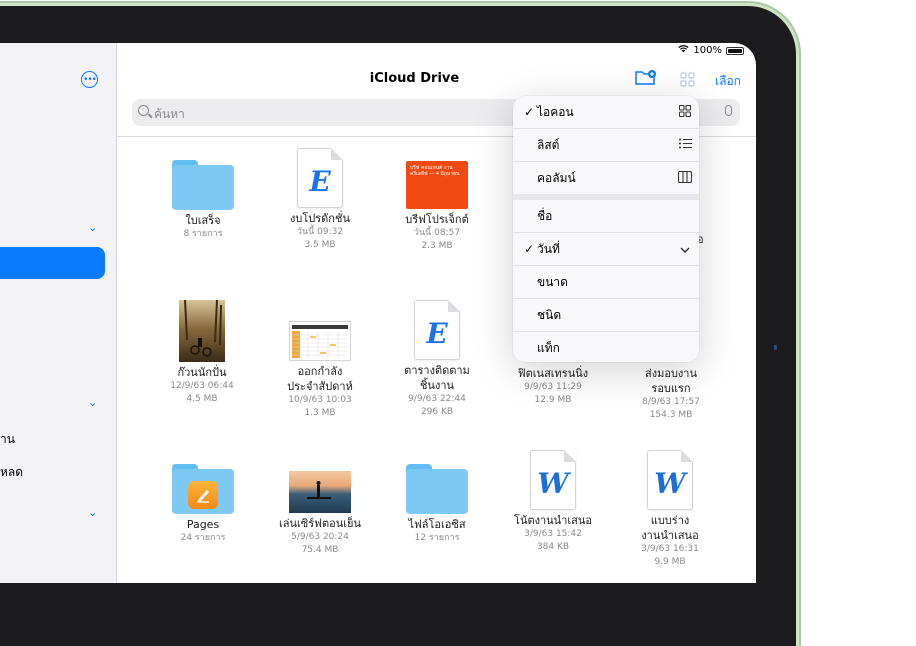 Image resolution: width=916 pixels, height=646 pixels. I want to click on file-name: งบโปรดักชั่น, so click(320, 218).